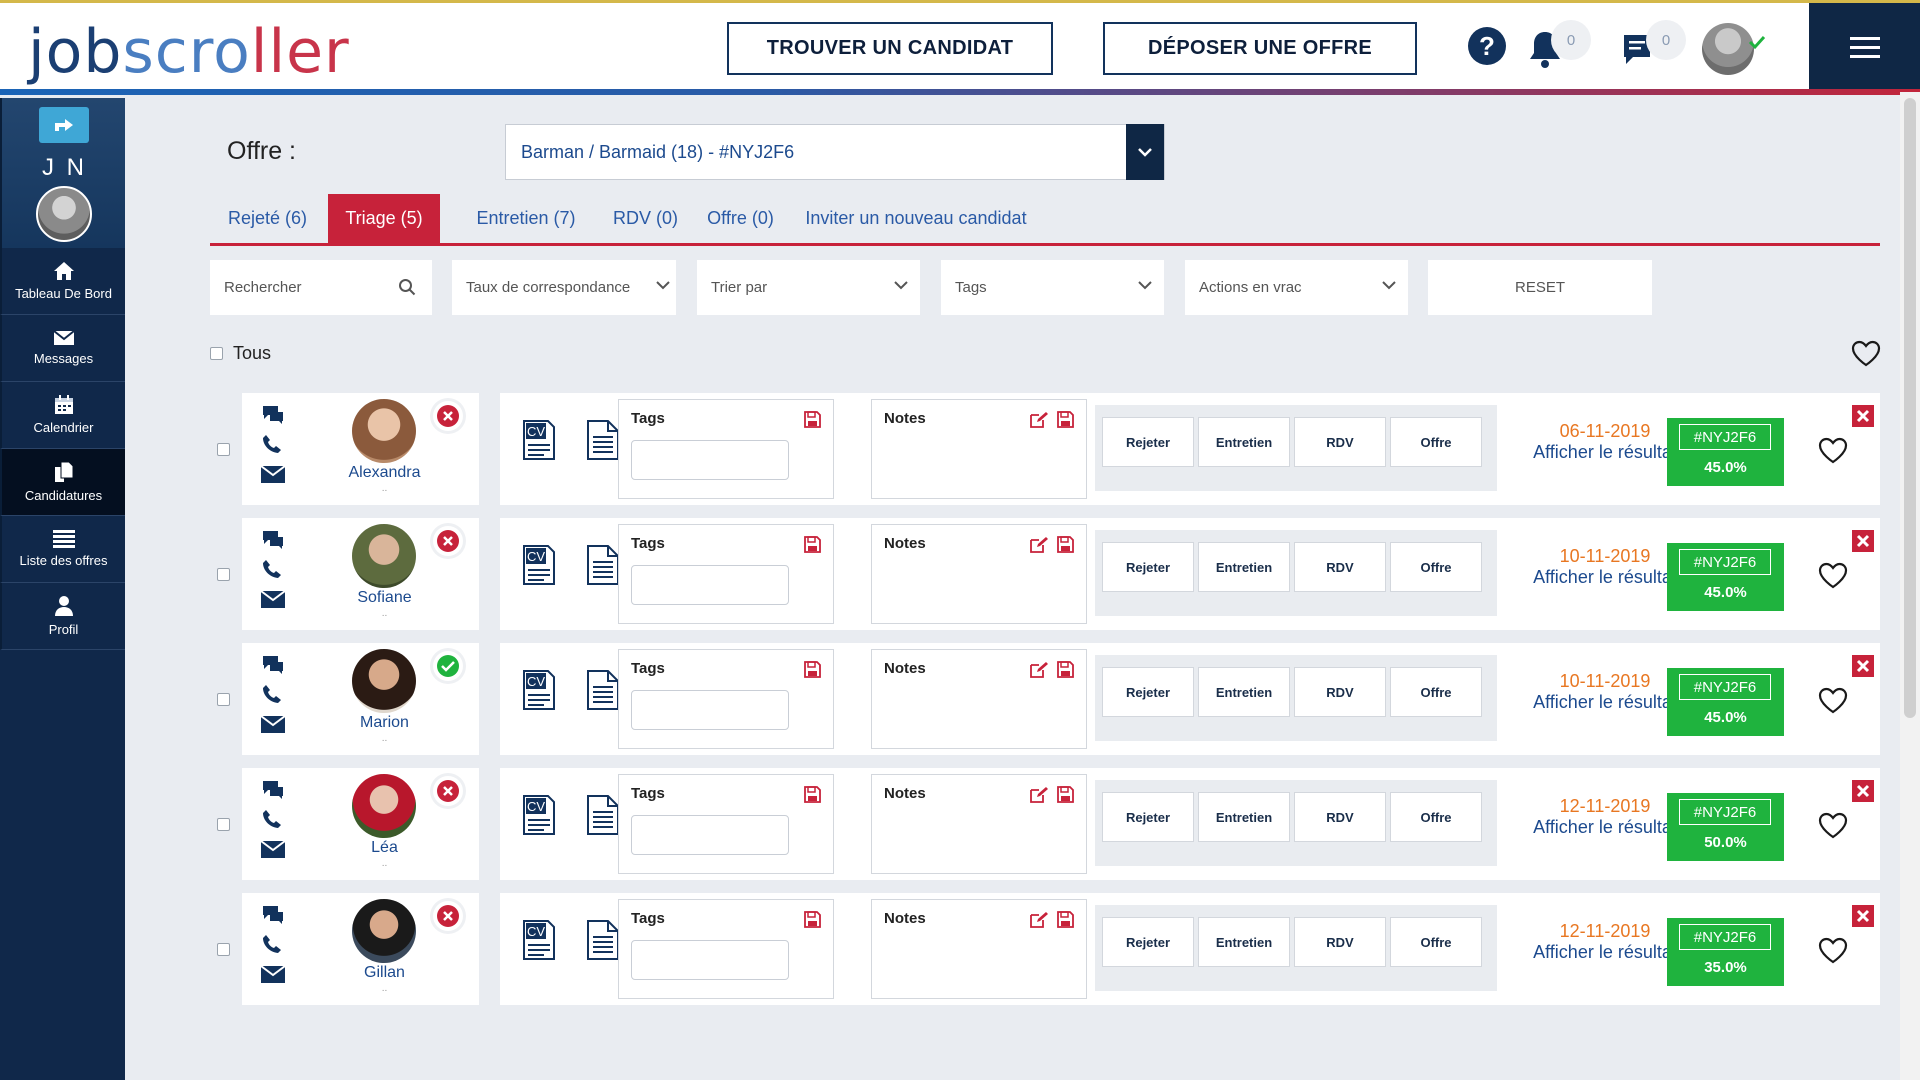 The width and height of the screenshot is (1920, 1080). Describe the element at coordinates (384, 723) in the screenshot. I see `candidate-name: Marion` at that location.